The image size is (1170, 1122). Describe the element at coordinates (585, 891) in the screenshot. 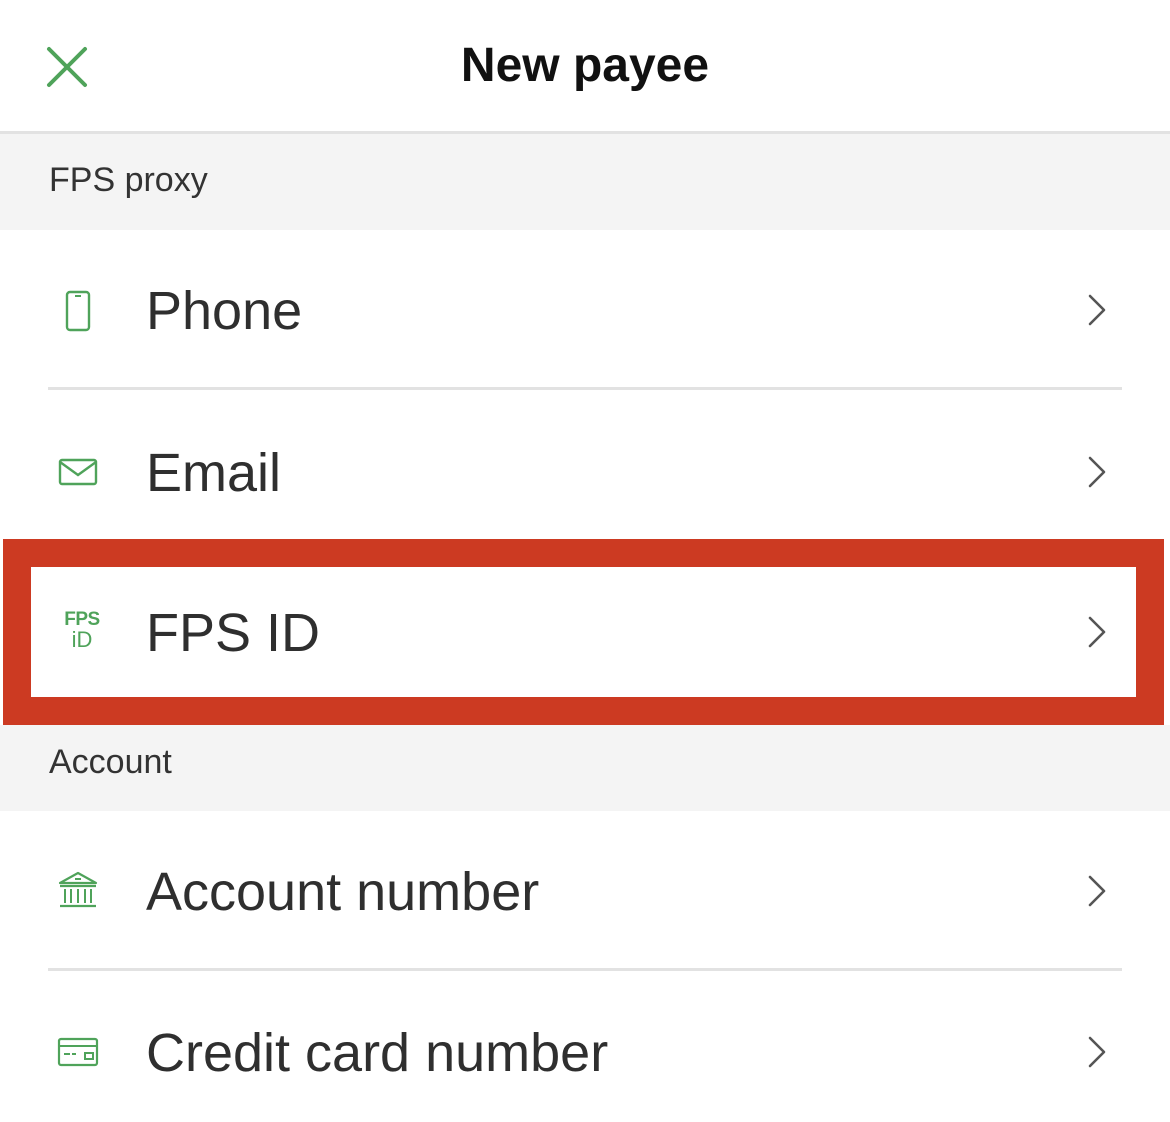

I see `row-account-number: Account number` at that location.